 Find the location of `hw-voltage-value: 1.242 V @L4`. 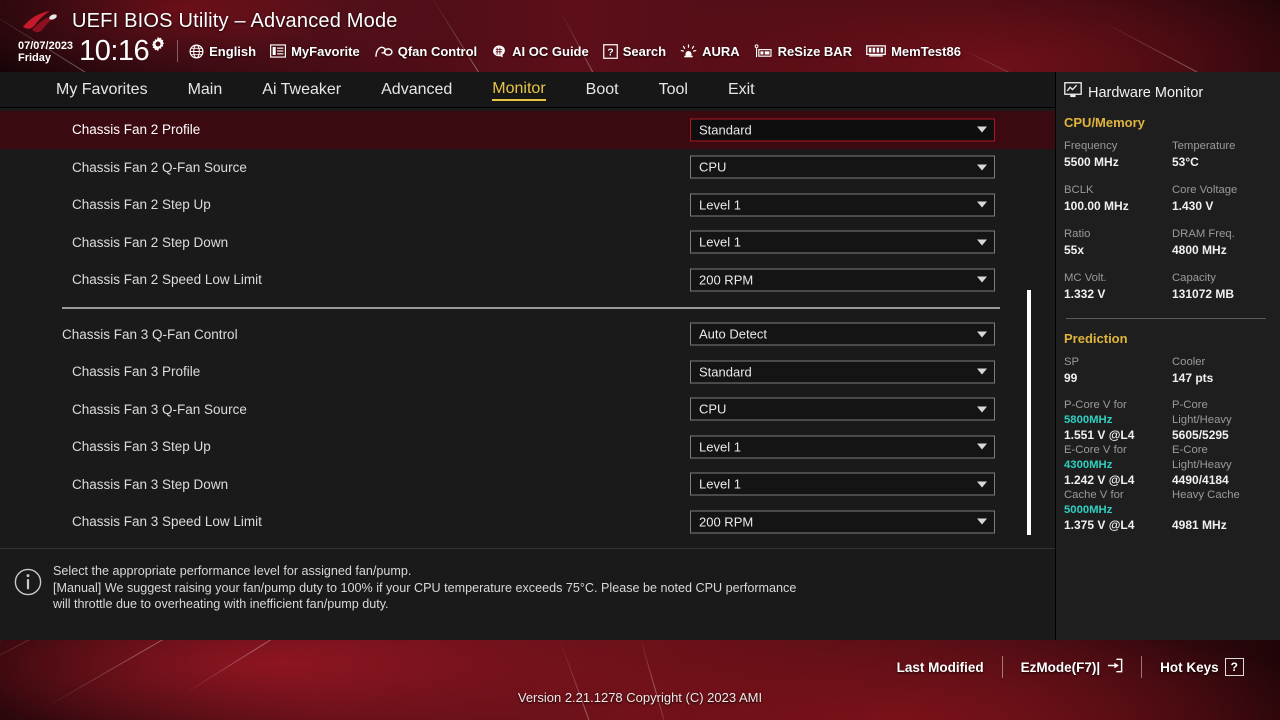

hw-voltage-value: 1.242 V @L4 is located at coordinates (1099, 480).